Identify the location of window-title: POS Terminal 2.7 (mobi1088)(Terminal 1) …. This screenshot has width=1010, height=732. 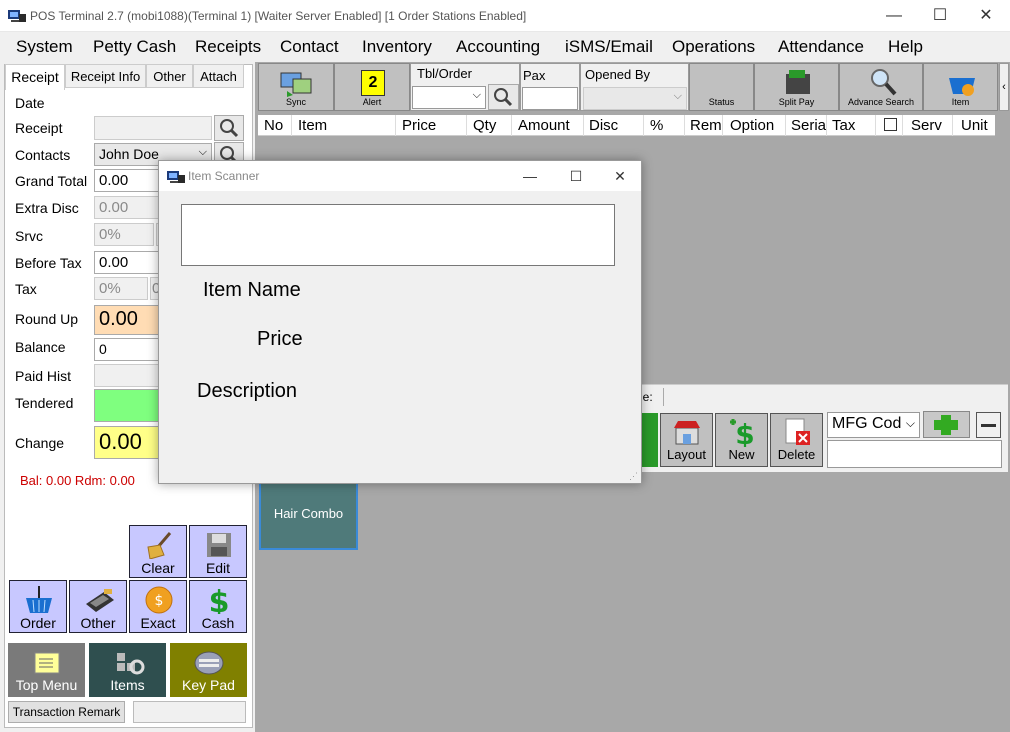
(278, 16).